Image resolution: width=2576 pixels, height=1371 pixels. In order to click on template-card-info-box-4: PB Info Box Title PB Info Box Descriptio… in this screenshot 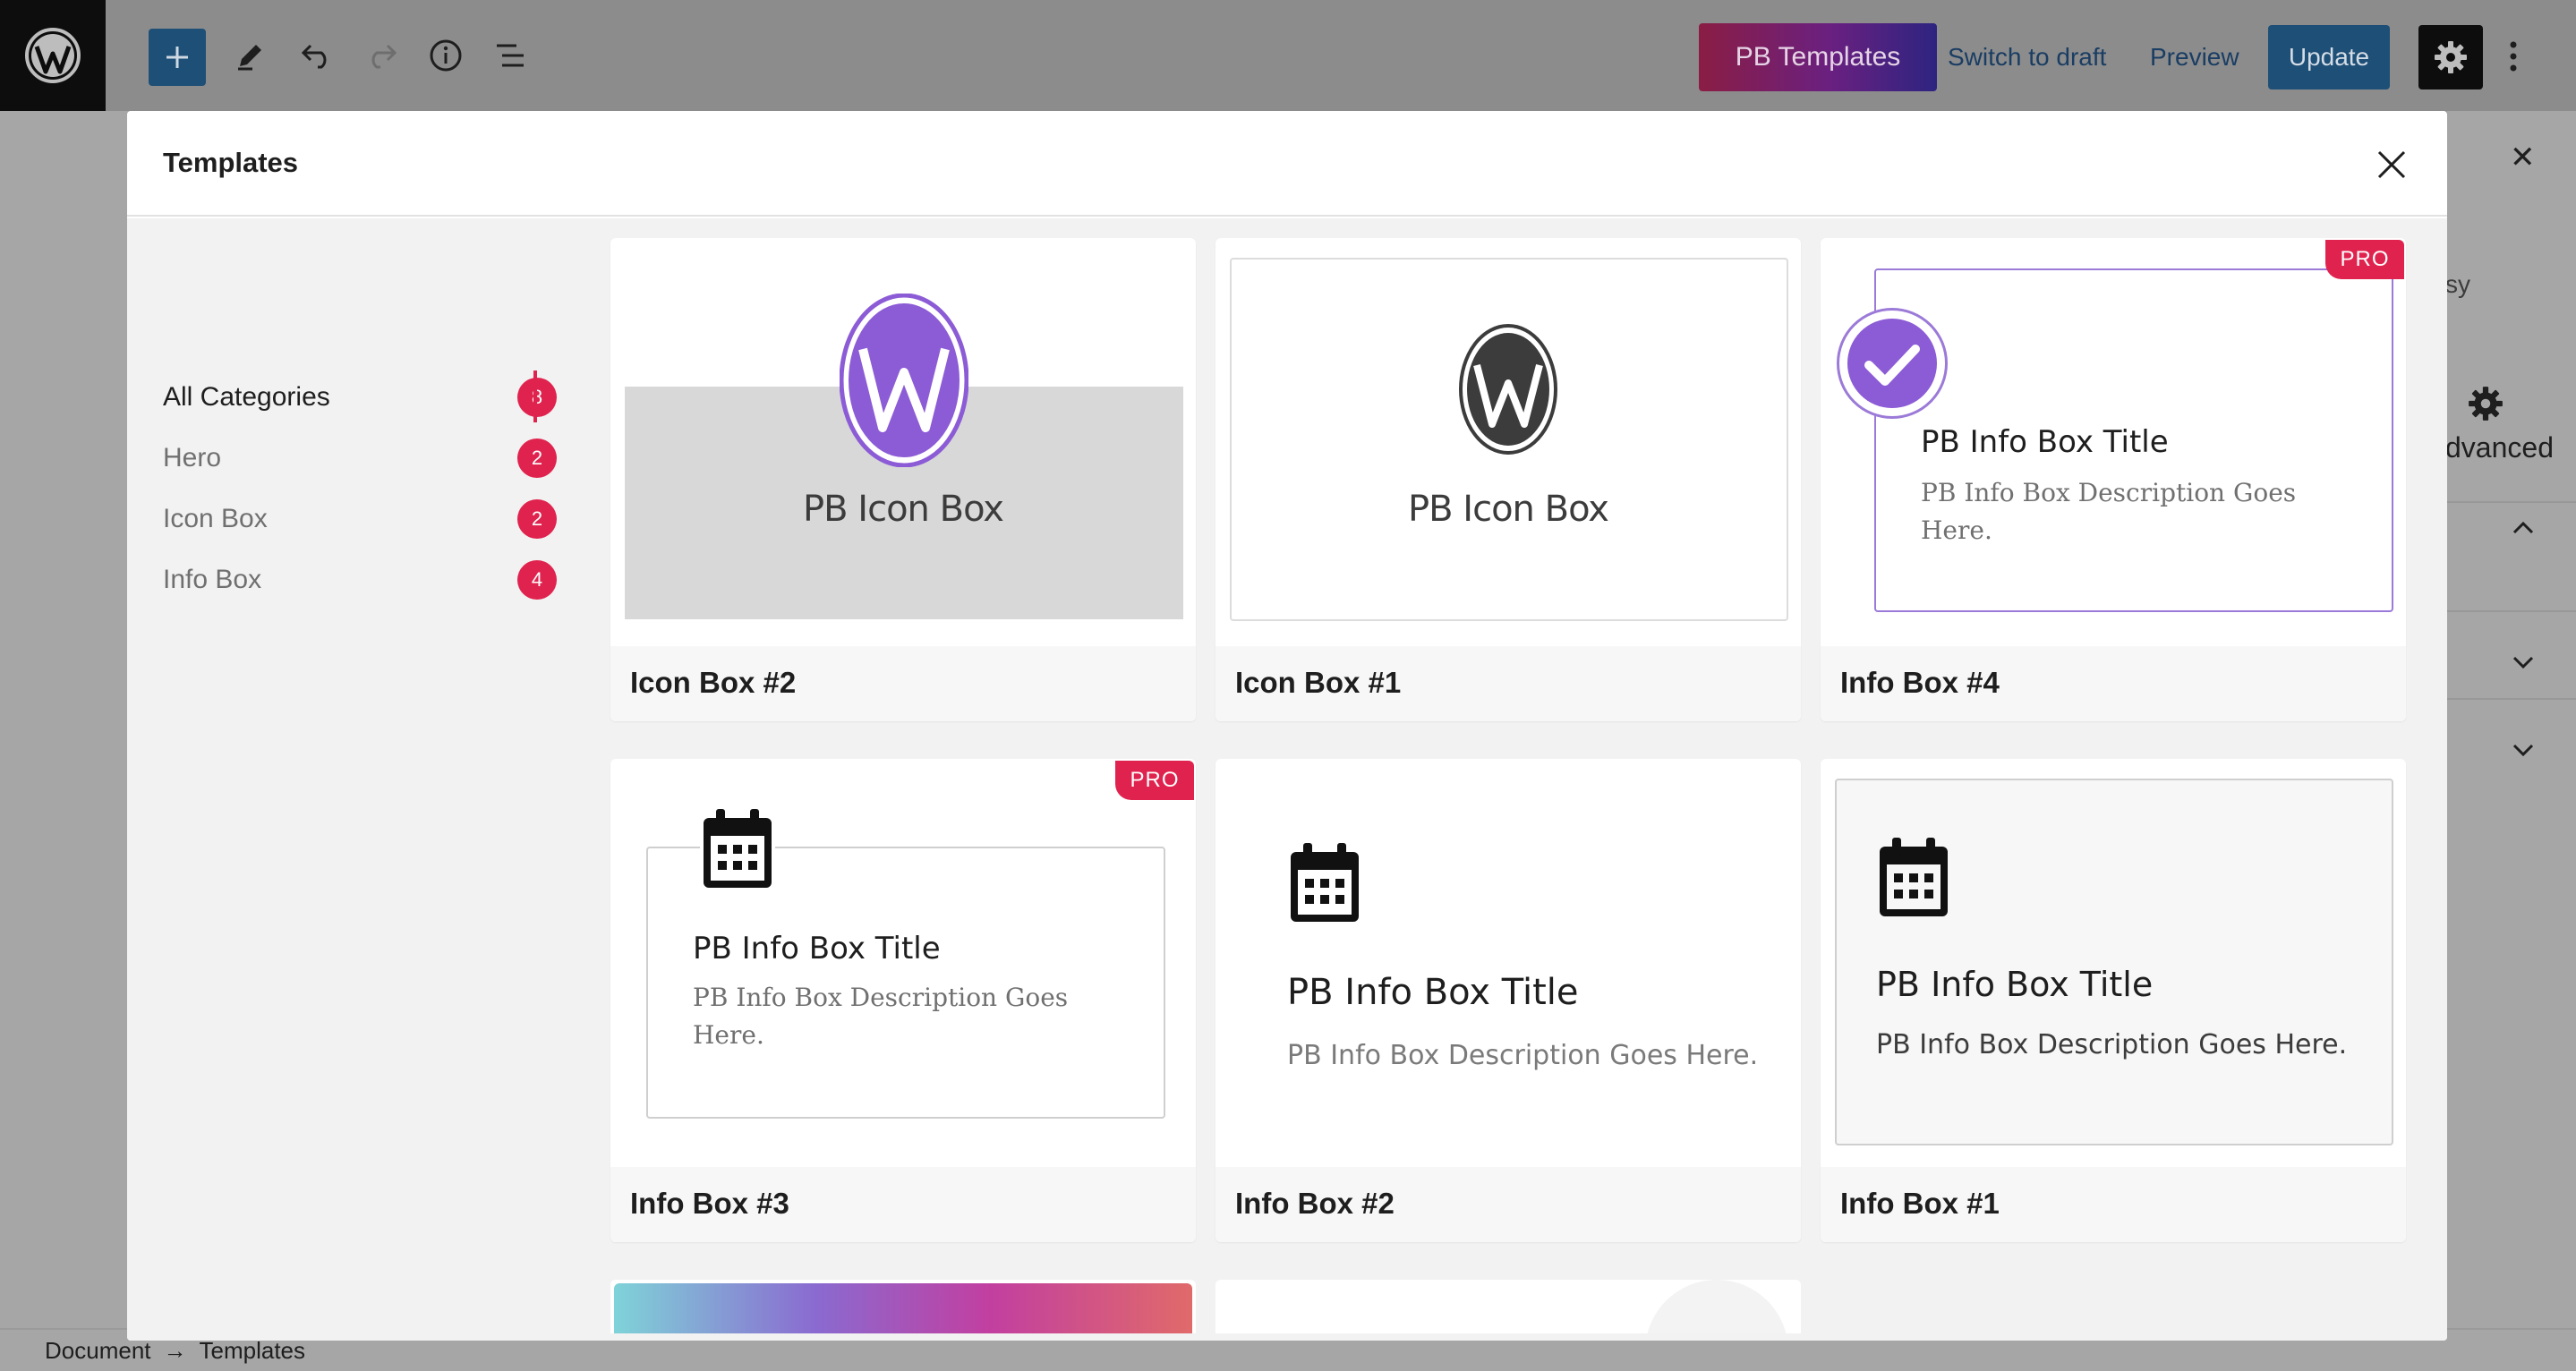, I will do `click(2113, 479)`.